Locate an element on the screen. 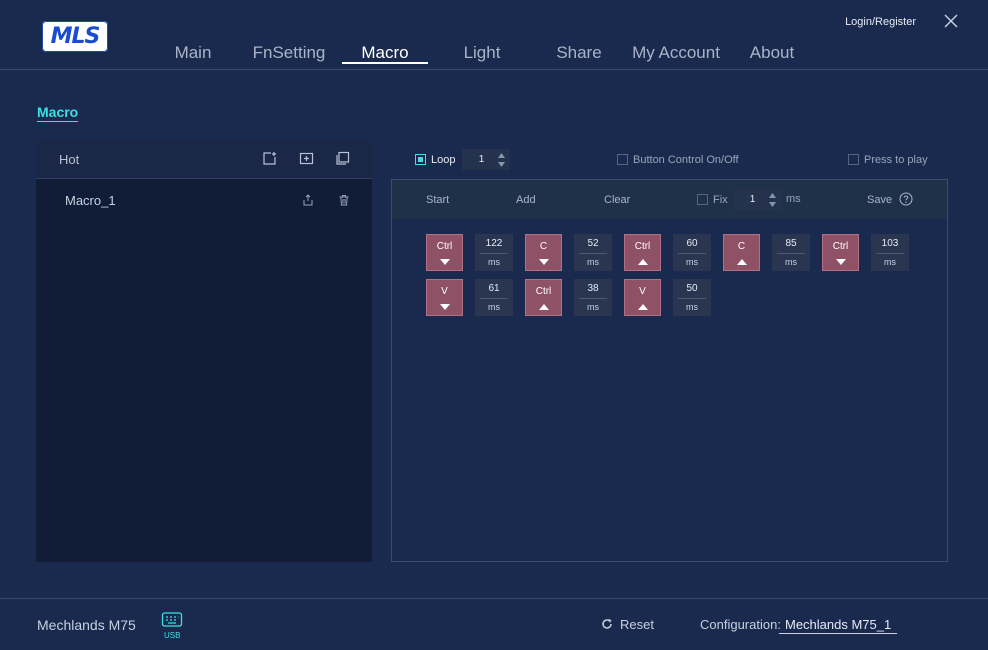 The image size is (988, 650). add-button: Add is located at coordinates (526, 200).